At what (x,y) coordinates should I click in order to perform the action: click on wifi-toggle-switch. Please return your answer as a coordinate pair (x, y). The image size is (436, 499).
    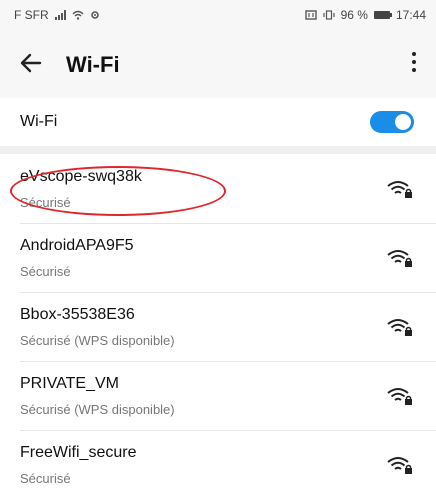
    Looking at the image, I should click on (392, 122).